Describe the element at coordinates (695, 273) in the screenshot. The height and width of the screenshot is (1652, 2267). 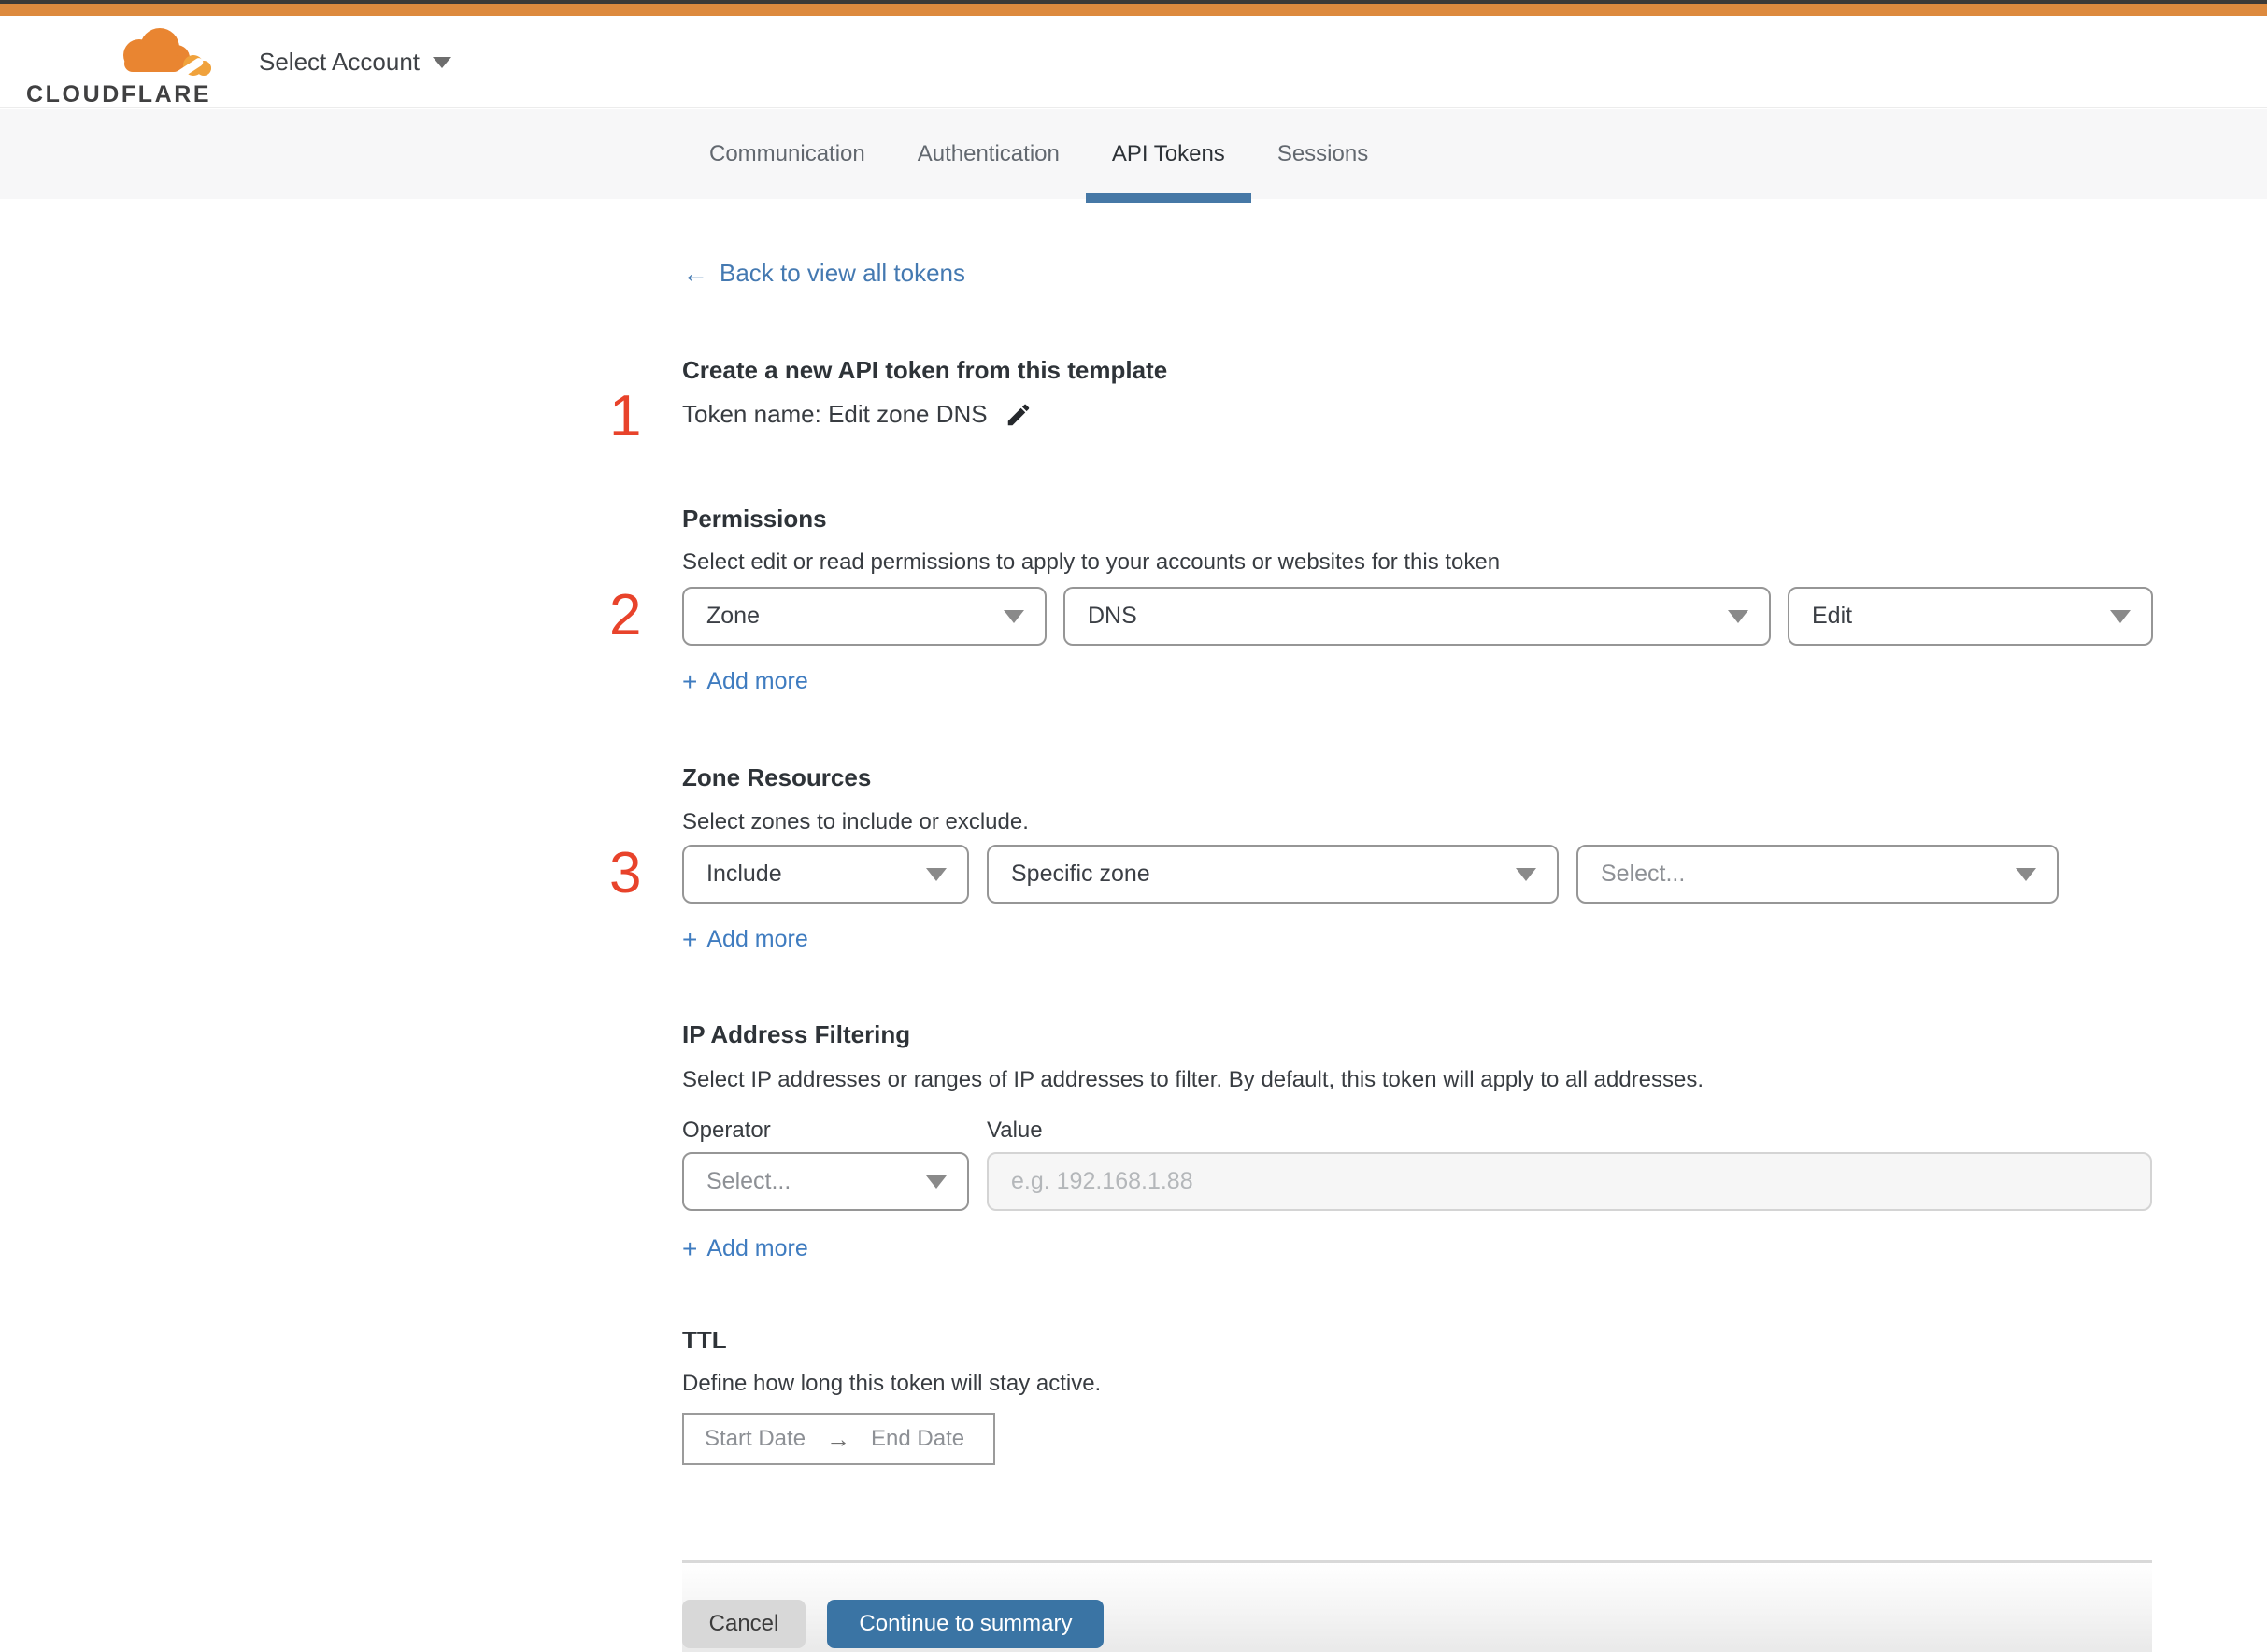
I see `back-arrow-icon: ←` at that location.